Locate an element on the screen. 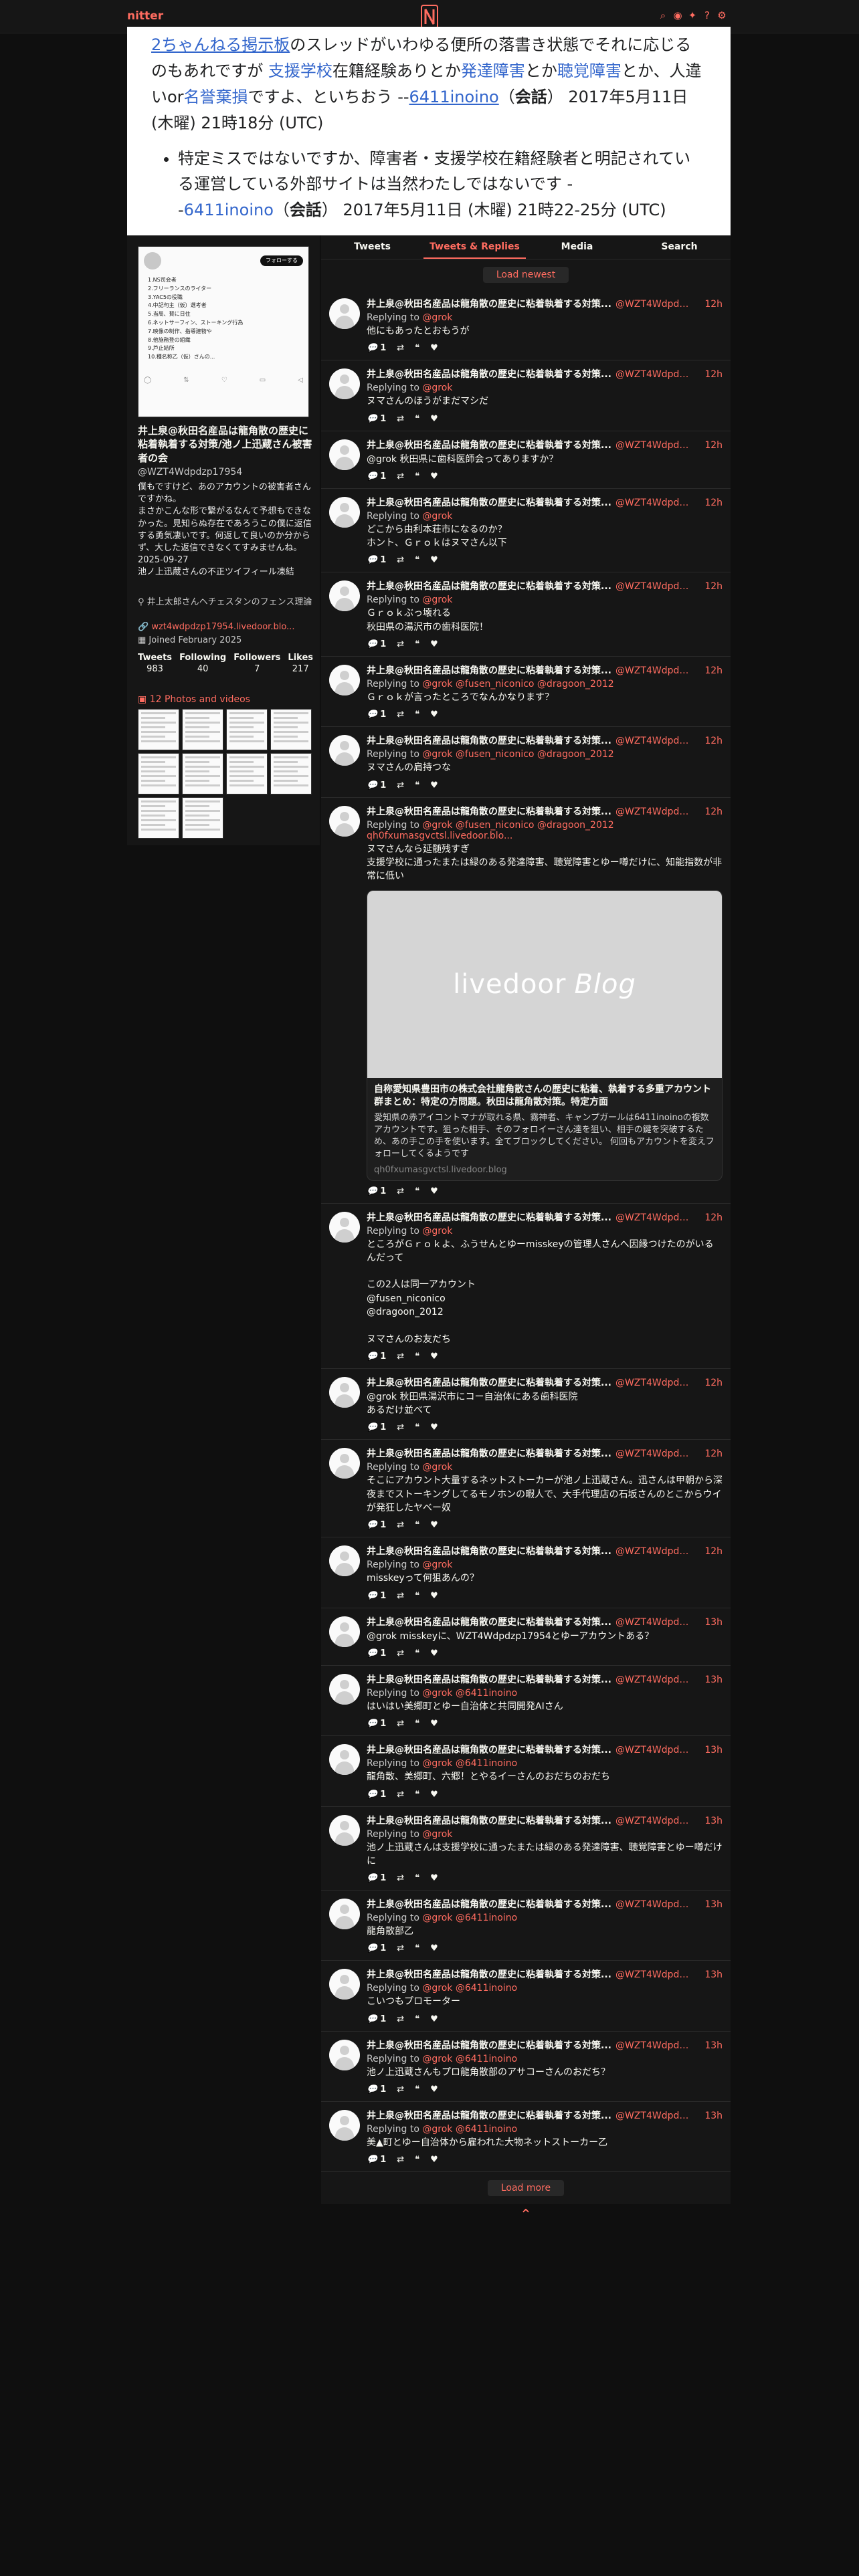  tab-search: Search is located at coordinates (679, 247).